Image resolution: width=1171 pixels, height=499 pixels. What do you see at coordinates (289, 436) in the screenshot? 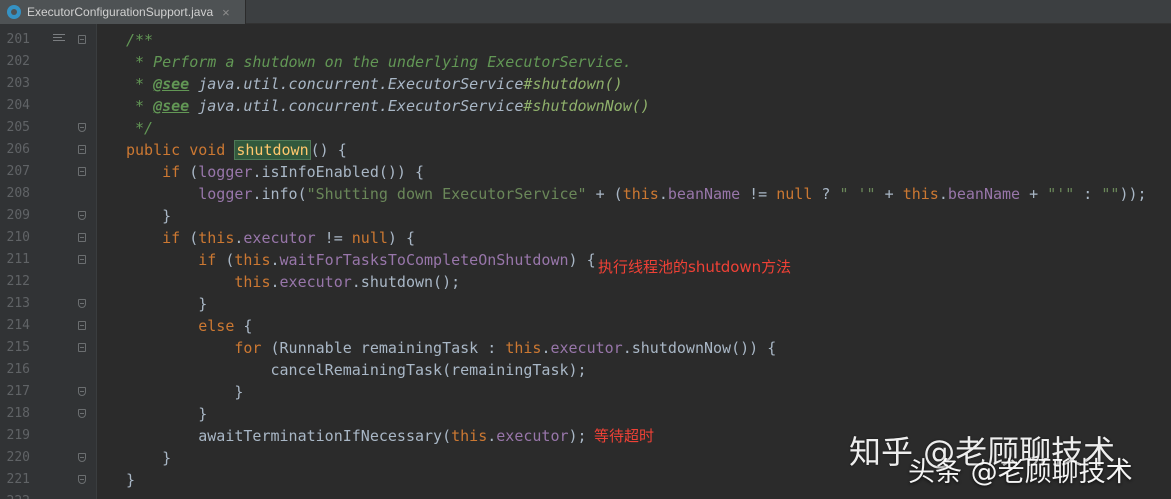
I see `code-token: awaitTerminationIfNecessary(` at bounding box center [289, 436].